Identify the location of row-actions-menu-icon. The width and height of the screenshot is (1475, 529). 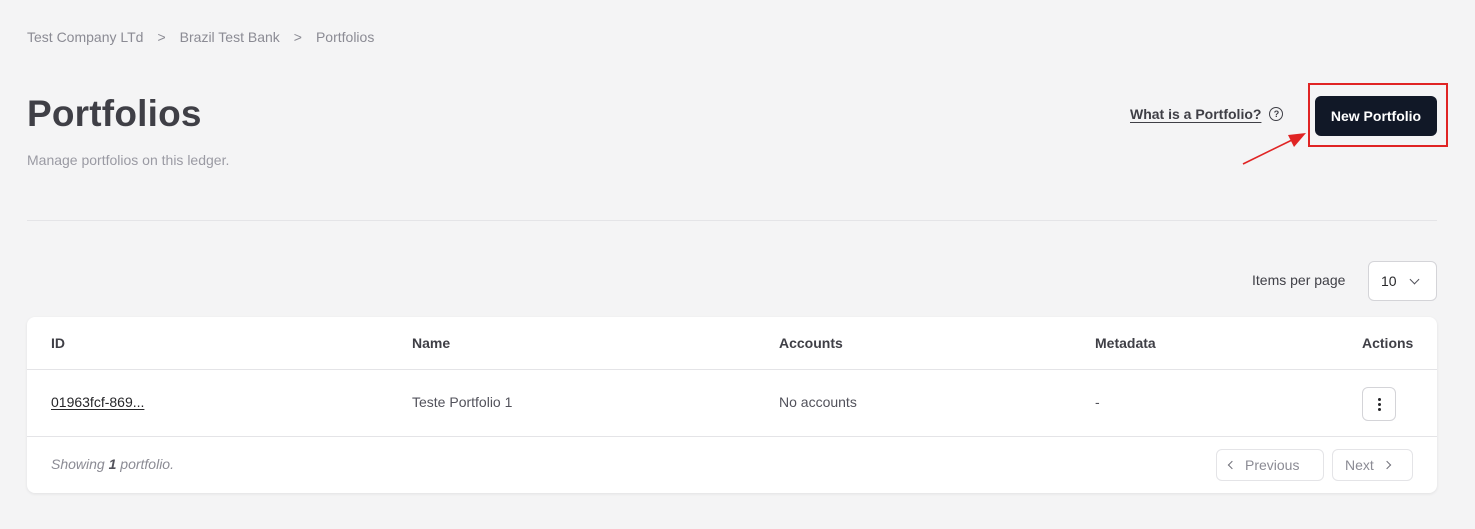
(1379, 404).